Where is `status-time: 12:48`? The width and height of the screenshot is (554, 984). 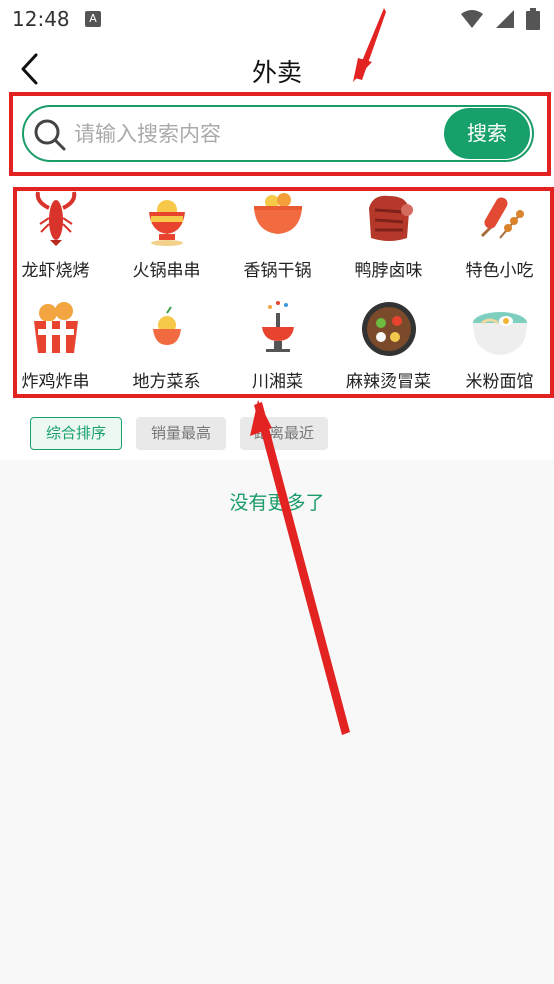 status-time: 12:48 is located at coordinates (41, 19).